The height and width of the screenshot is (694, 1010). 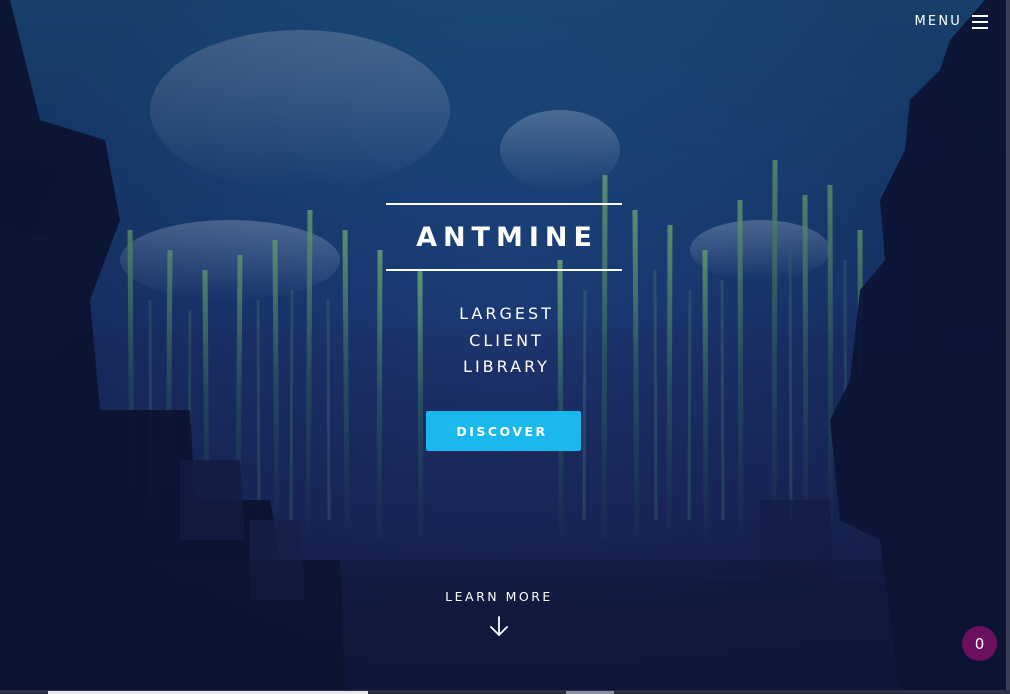 I want to click on brand-title: ANTMINE, so click(x=507, y=237).